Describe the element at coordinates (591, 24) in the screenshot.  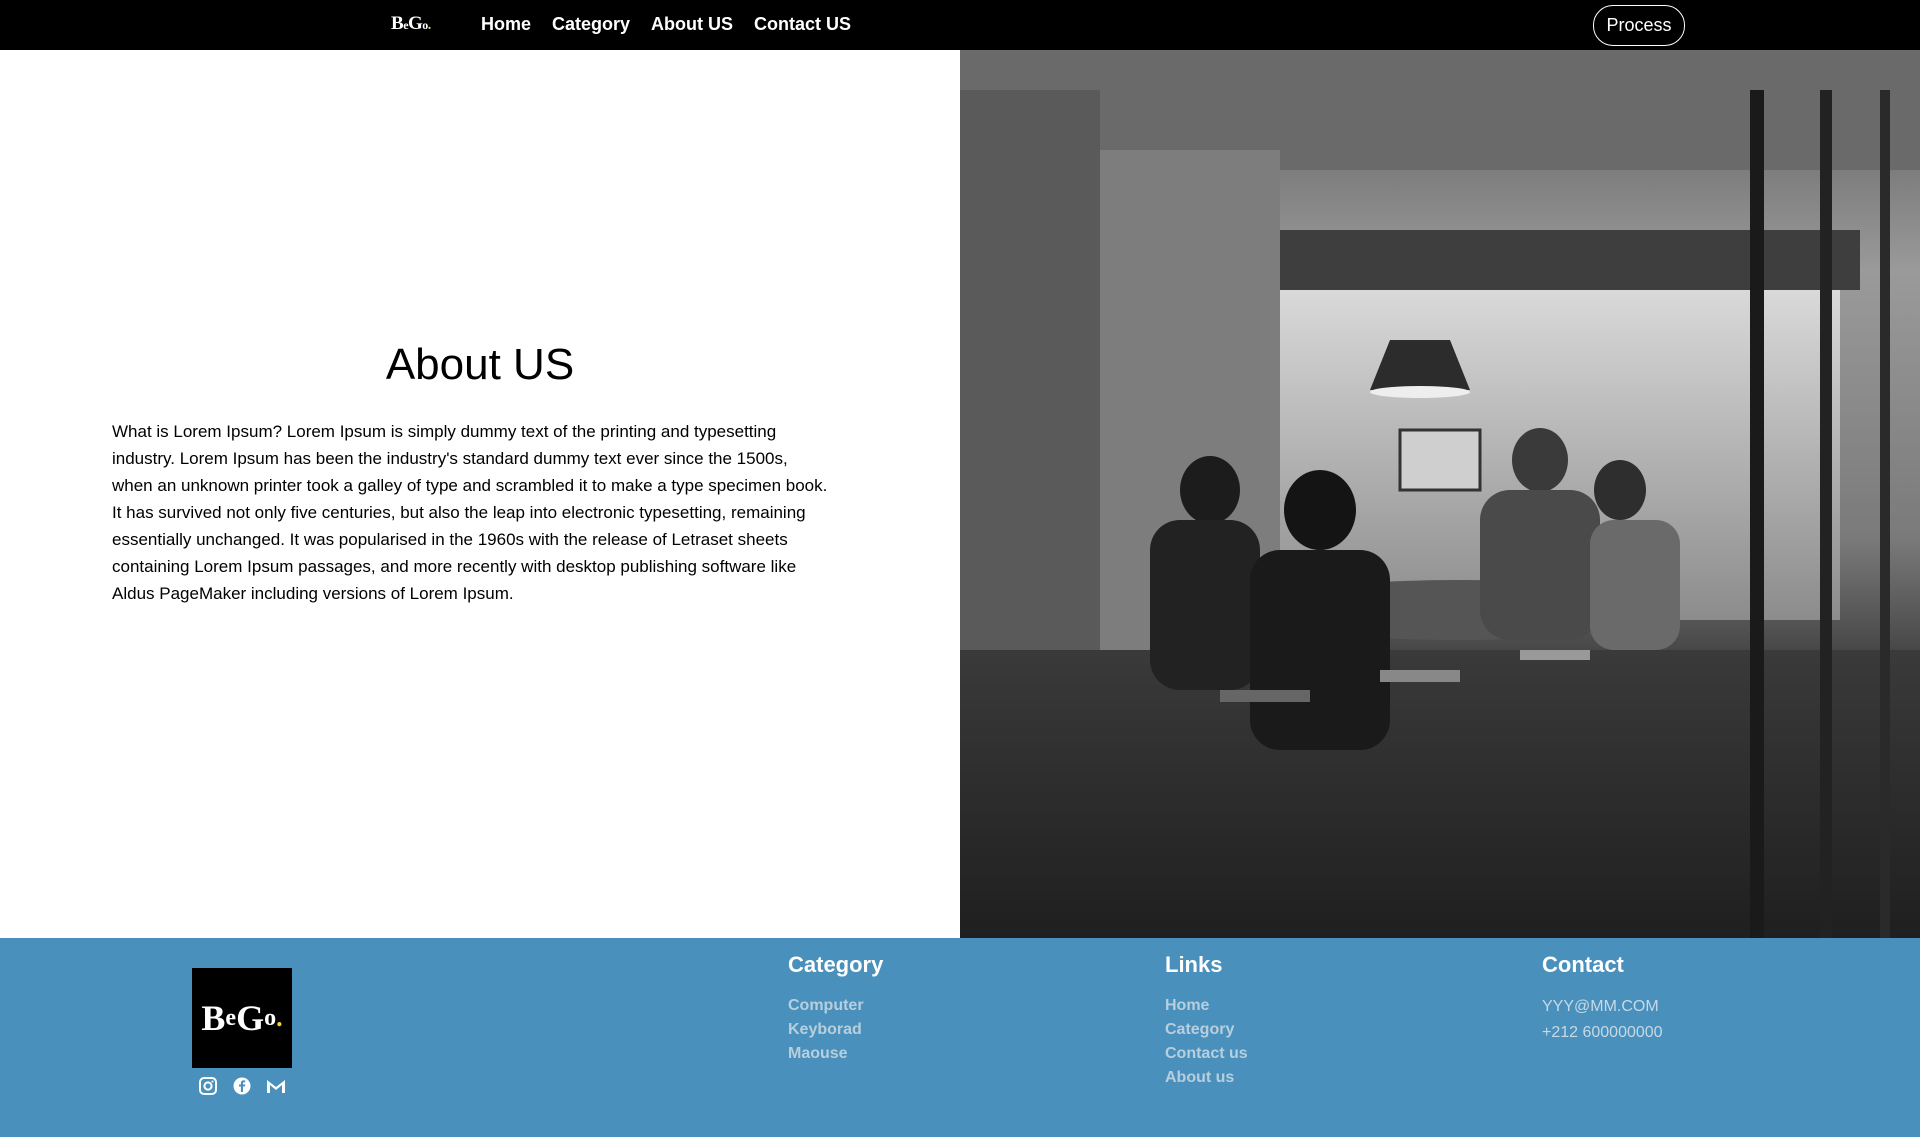
I see `nav-link-category: Category` at that location.